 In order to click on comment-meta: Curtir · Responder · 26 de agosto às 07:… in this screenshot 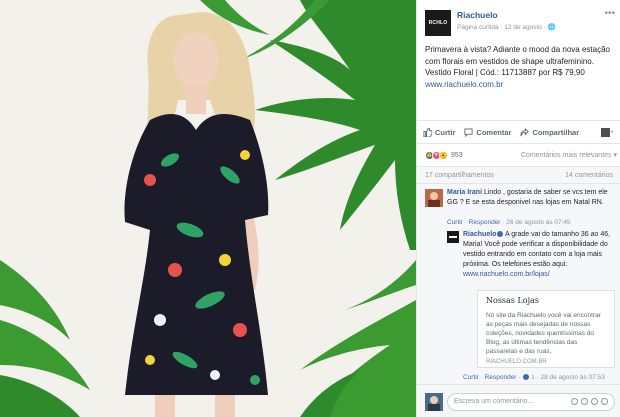, I will do `click(509, 222)`.